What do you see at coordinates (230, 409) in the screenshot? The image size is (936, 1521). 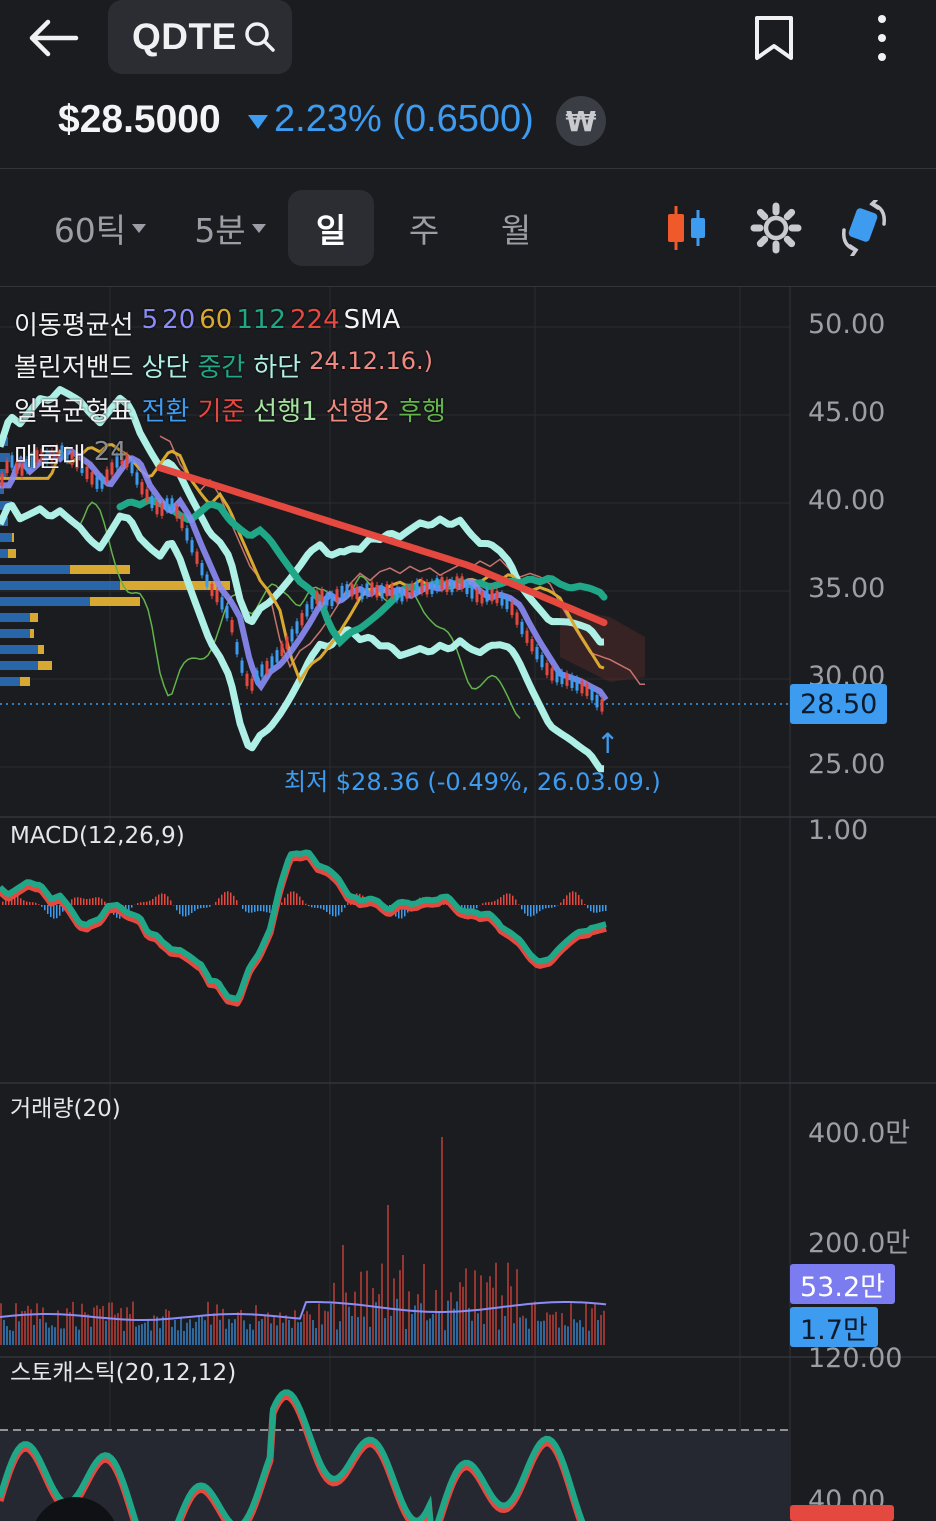 I see `ichimoku-legend: 일목균형표 전환 기준 선행1 선행2 후행` at bounding box center [230, 409].